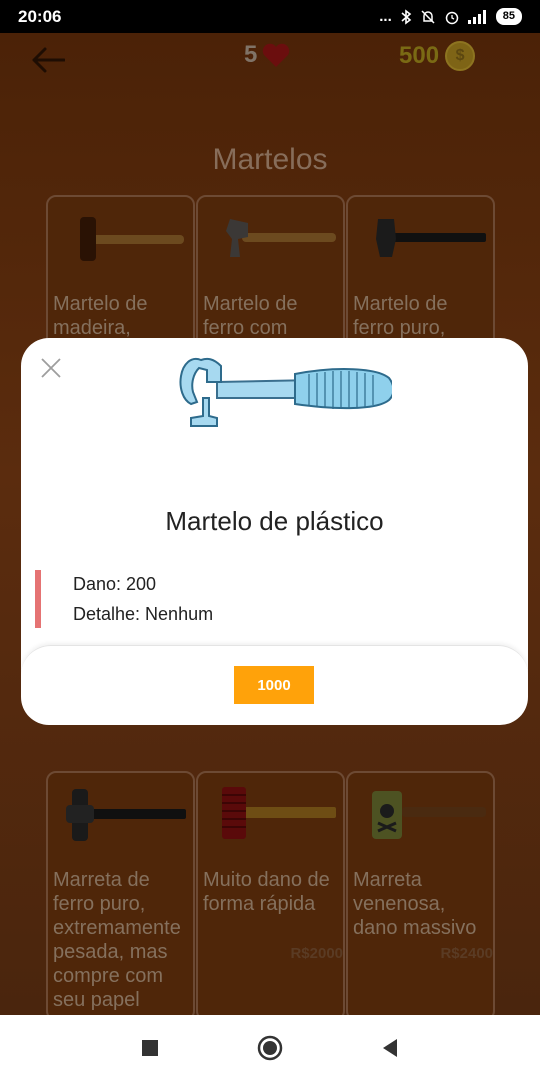 The image size is (540, 1080). What do you see at coordinates (285, 392) in the screenshot?
I see `plastic-hammer-icon` at bounding box center [285, 392].